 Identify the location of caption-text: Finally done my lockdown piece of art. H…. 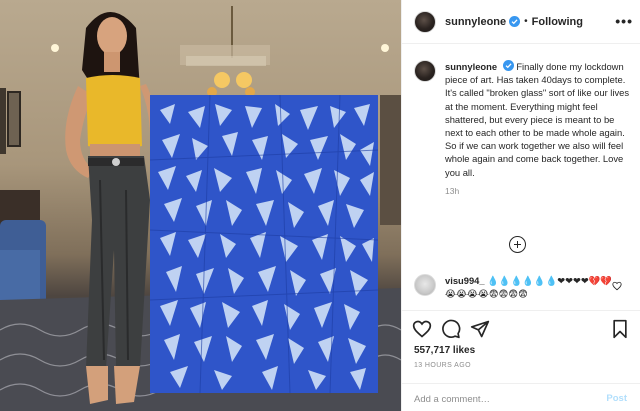
(537, 119).